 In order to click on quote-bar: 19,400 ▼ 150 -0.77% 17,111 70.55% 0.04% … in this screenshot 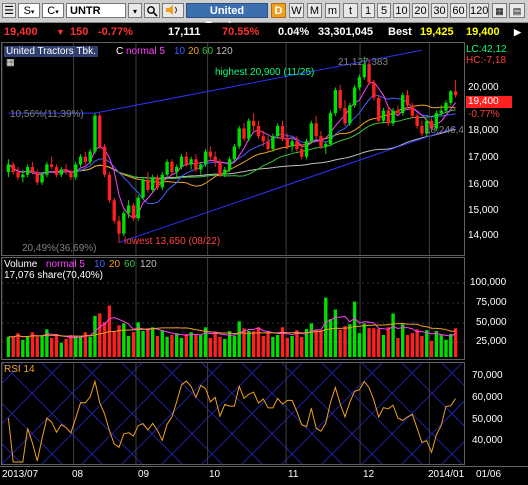, I will do `click(264, 32)`.